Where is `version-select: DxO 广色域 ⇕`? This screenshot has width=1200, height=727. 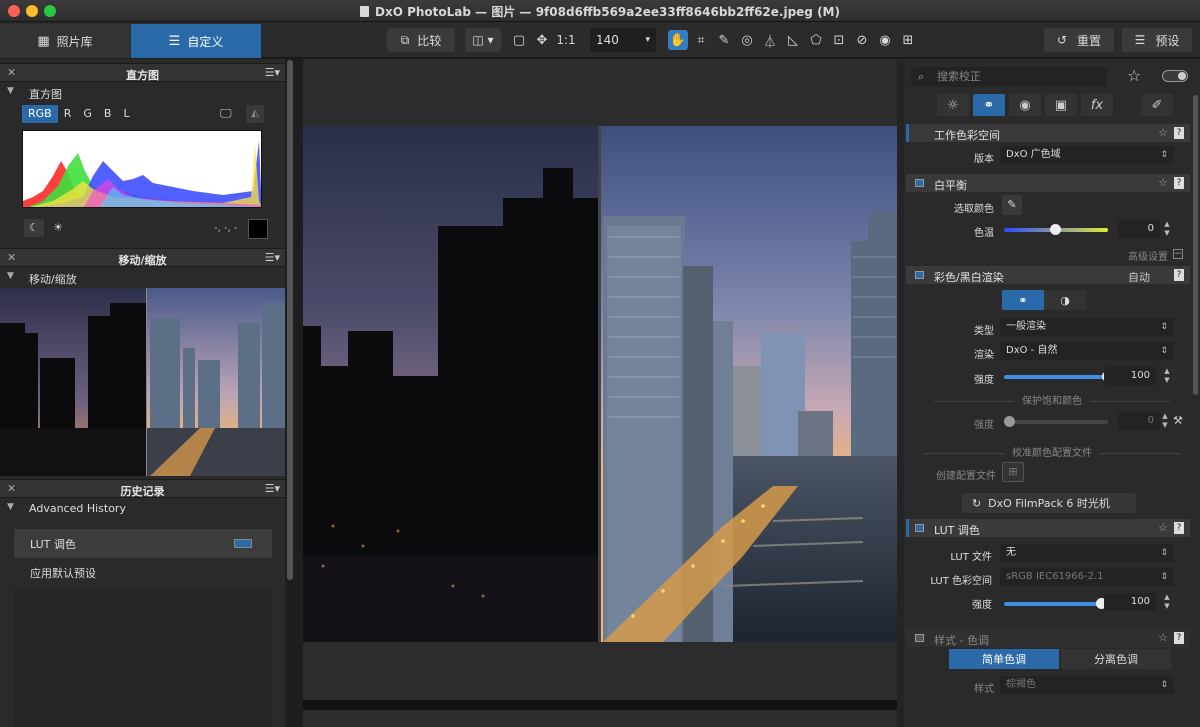
version-select: DxO 广色域 ⇕ is located at coordinates (1087, 155).